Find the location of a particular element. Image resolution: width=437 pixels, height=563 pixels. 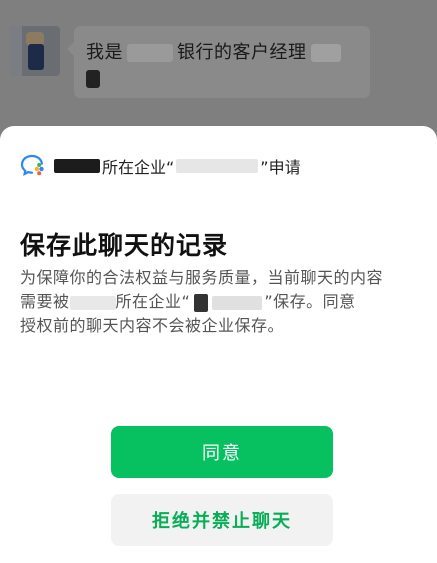

wecom-logo-icon is located at coordinates (32, 165).